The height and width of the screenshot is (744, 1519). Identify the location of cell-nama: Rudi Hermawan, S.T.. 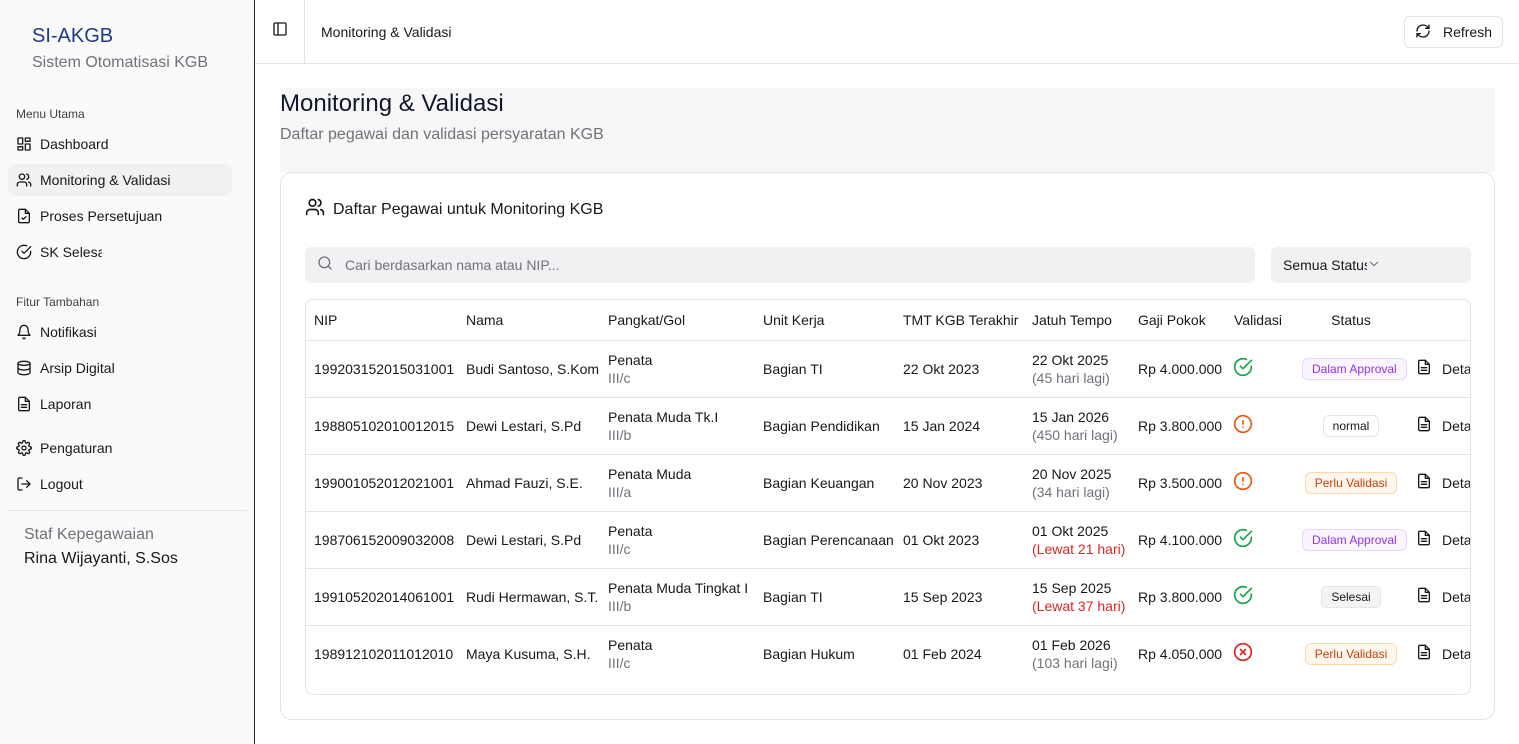
(529, 597).